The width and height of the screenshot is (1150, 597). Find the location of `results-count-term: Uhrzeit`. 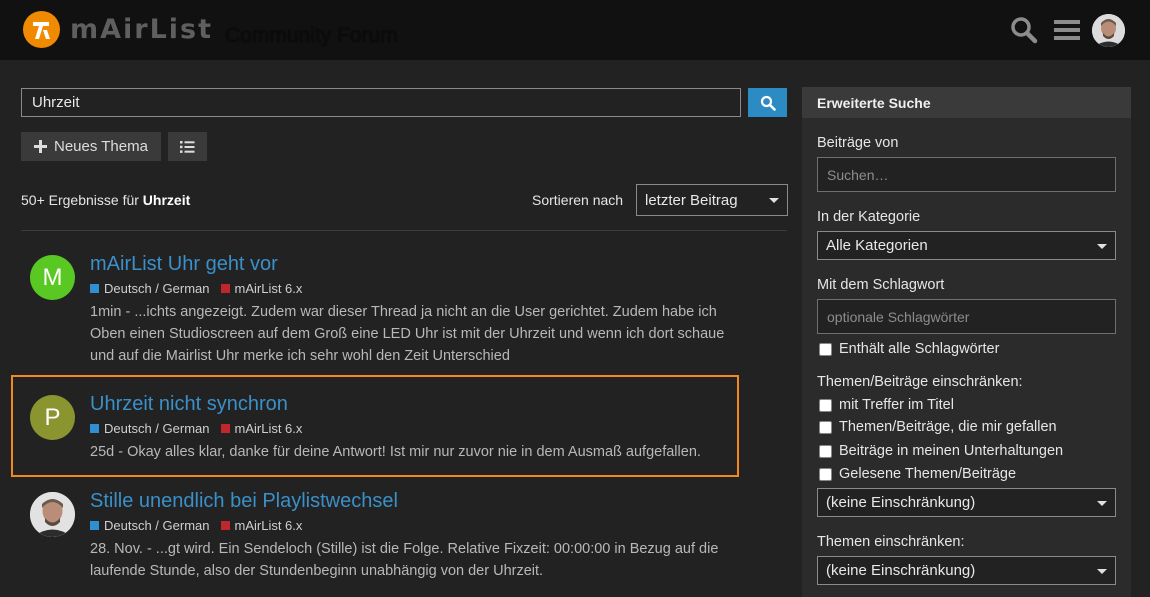

results-count-term: Uhrzeit is located at coordinates (166, 200).